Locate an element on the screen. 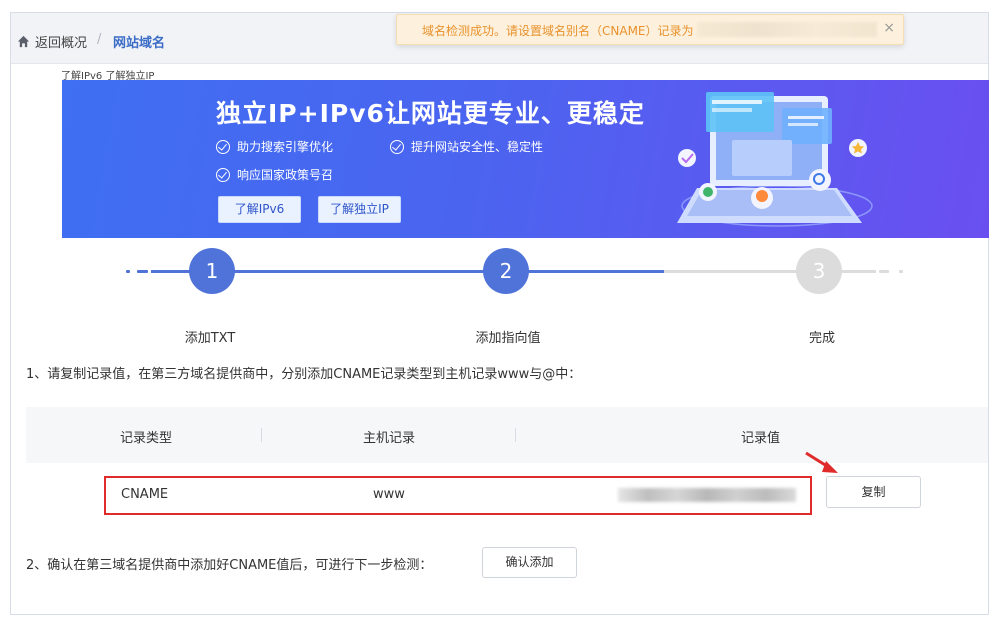  table-row-highlighted: CNAME www is located at coordinates (458, 495).